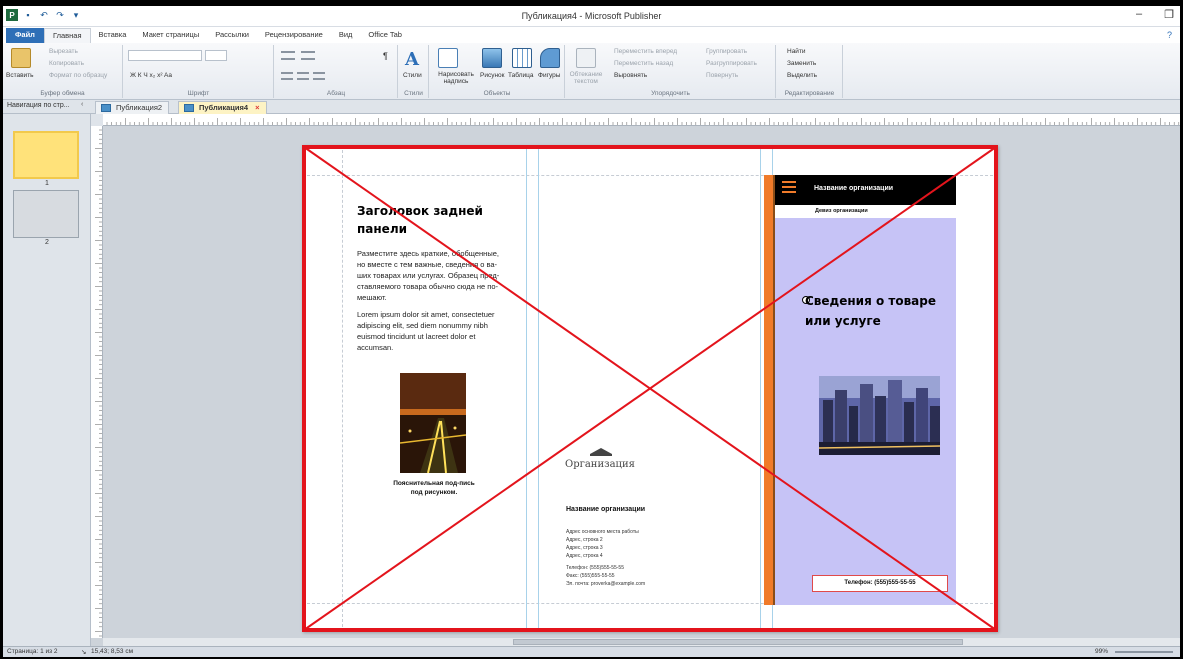 This screenshot has width=1183, height=659. Describe the element at coordinates (20, 75) in the screenshot. I see `paste-button: Вставить` at that location.